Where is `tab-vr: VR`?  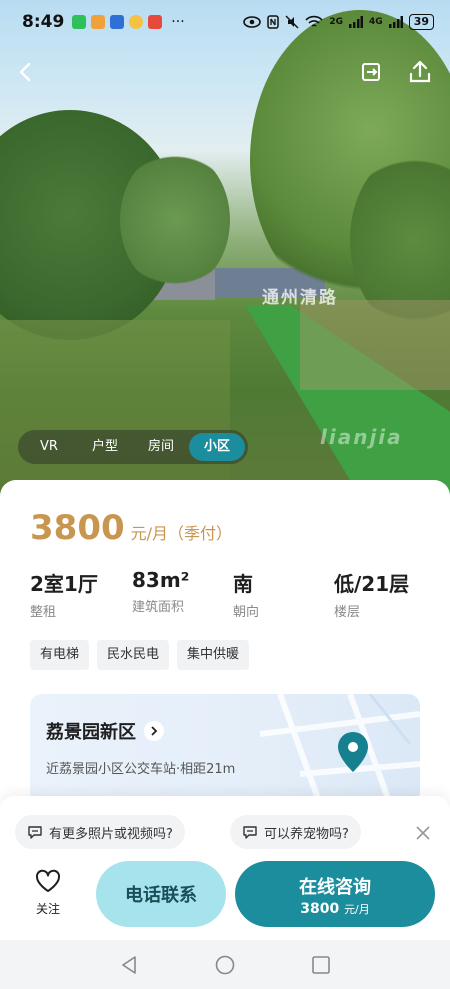
tab-vr: VR is located at coordinates (49, 447).